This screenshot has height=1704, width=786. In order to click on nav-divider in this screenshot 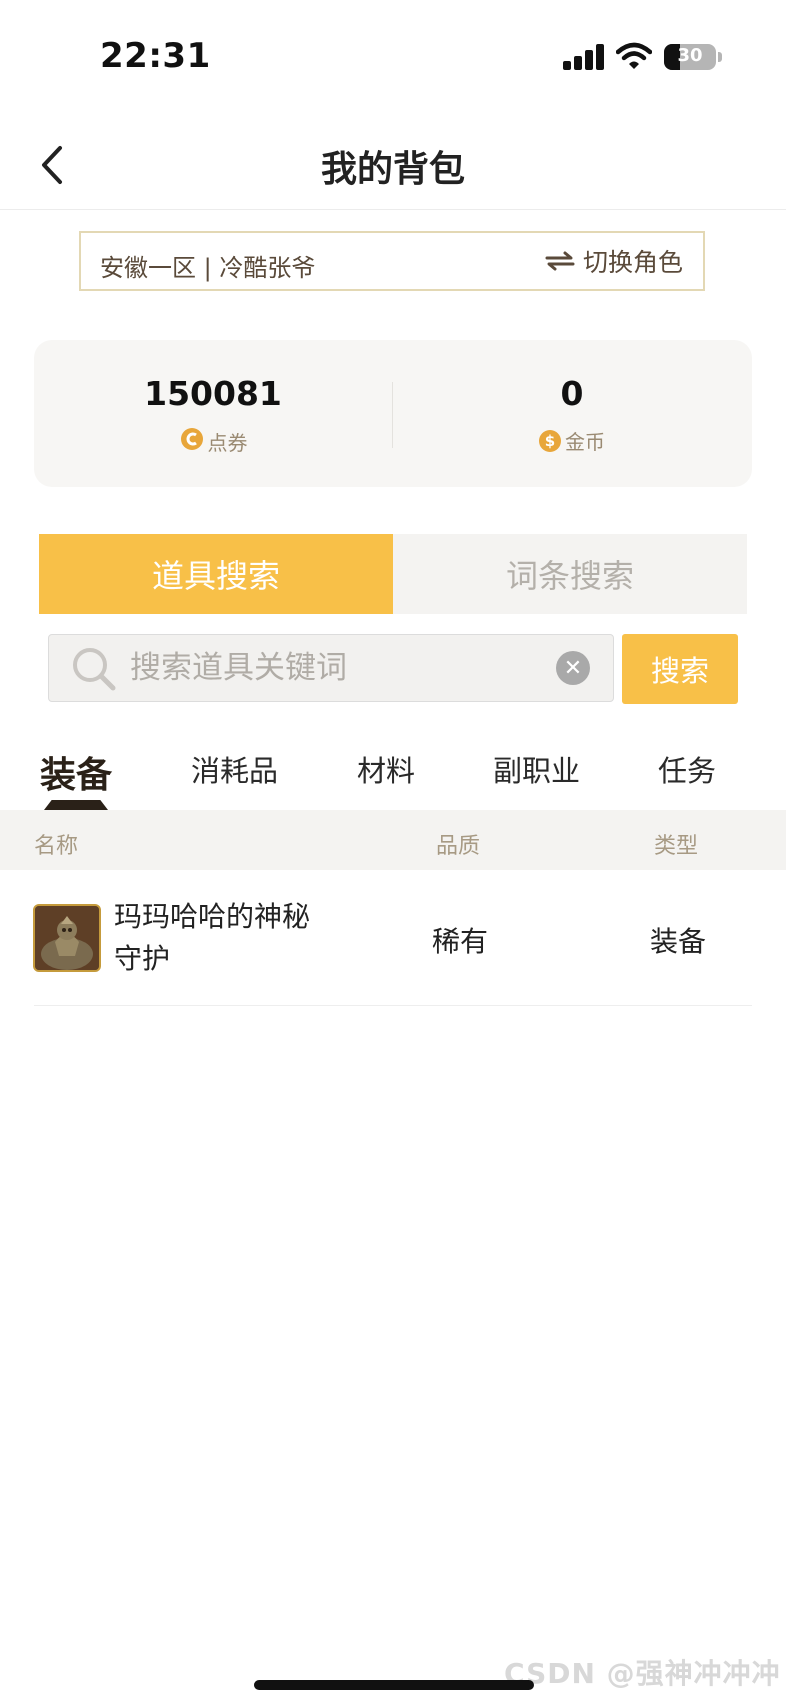, I will do `click(393, 209)`.